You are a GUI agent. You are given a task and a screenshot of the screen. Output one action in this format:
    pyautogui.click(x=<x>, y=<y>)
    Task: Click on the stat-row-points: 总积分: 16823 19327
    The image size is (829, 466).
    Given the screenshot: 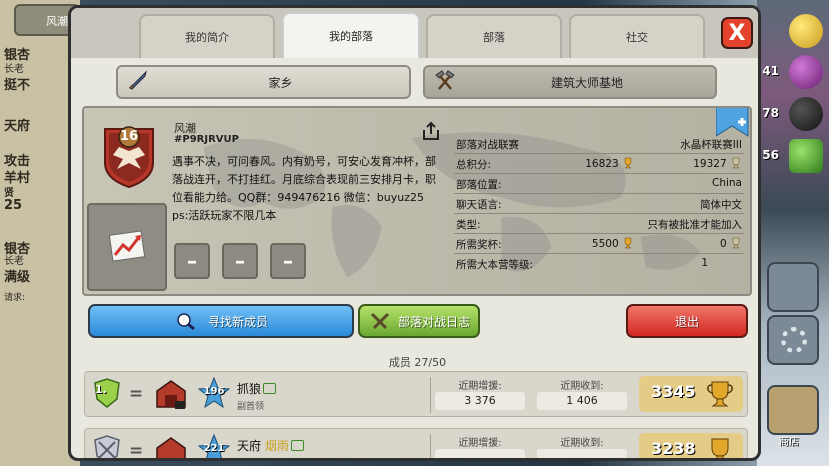 What is the action you would take?
    pyautogui.click(x=599, y=164)
    